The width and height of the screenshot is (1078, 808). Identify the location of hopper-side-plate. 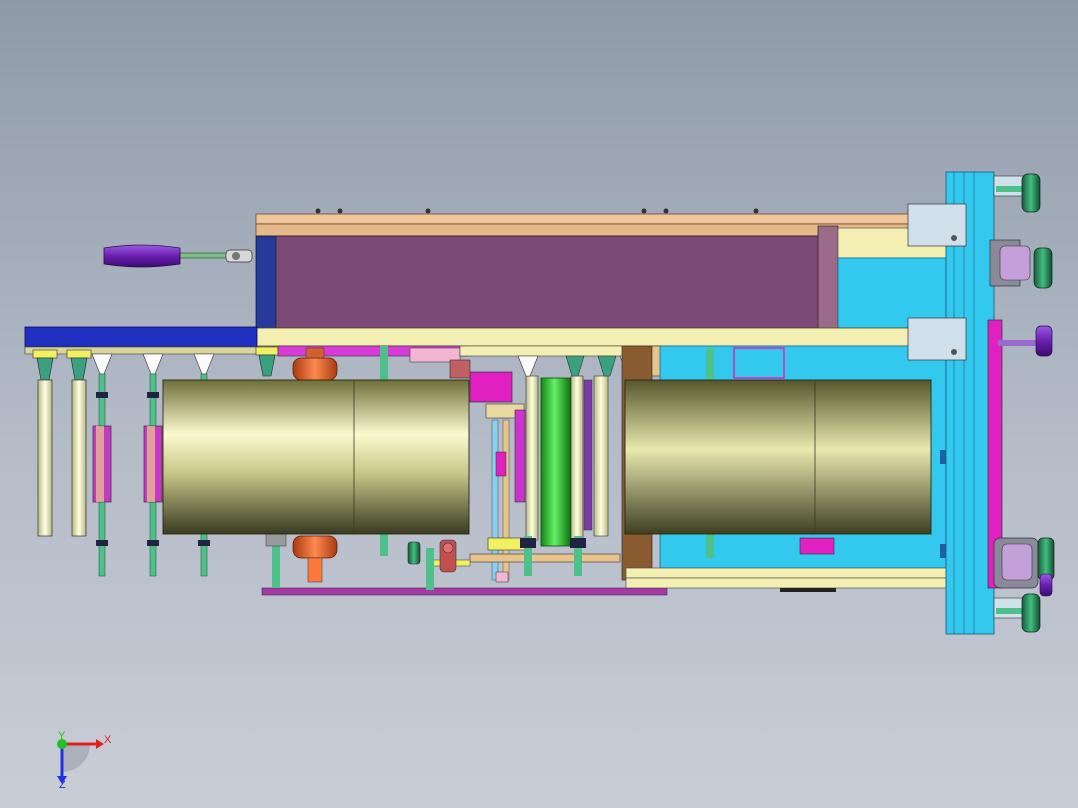
(267, 282).